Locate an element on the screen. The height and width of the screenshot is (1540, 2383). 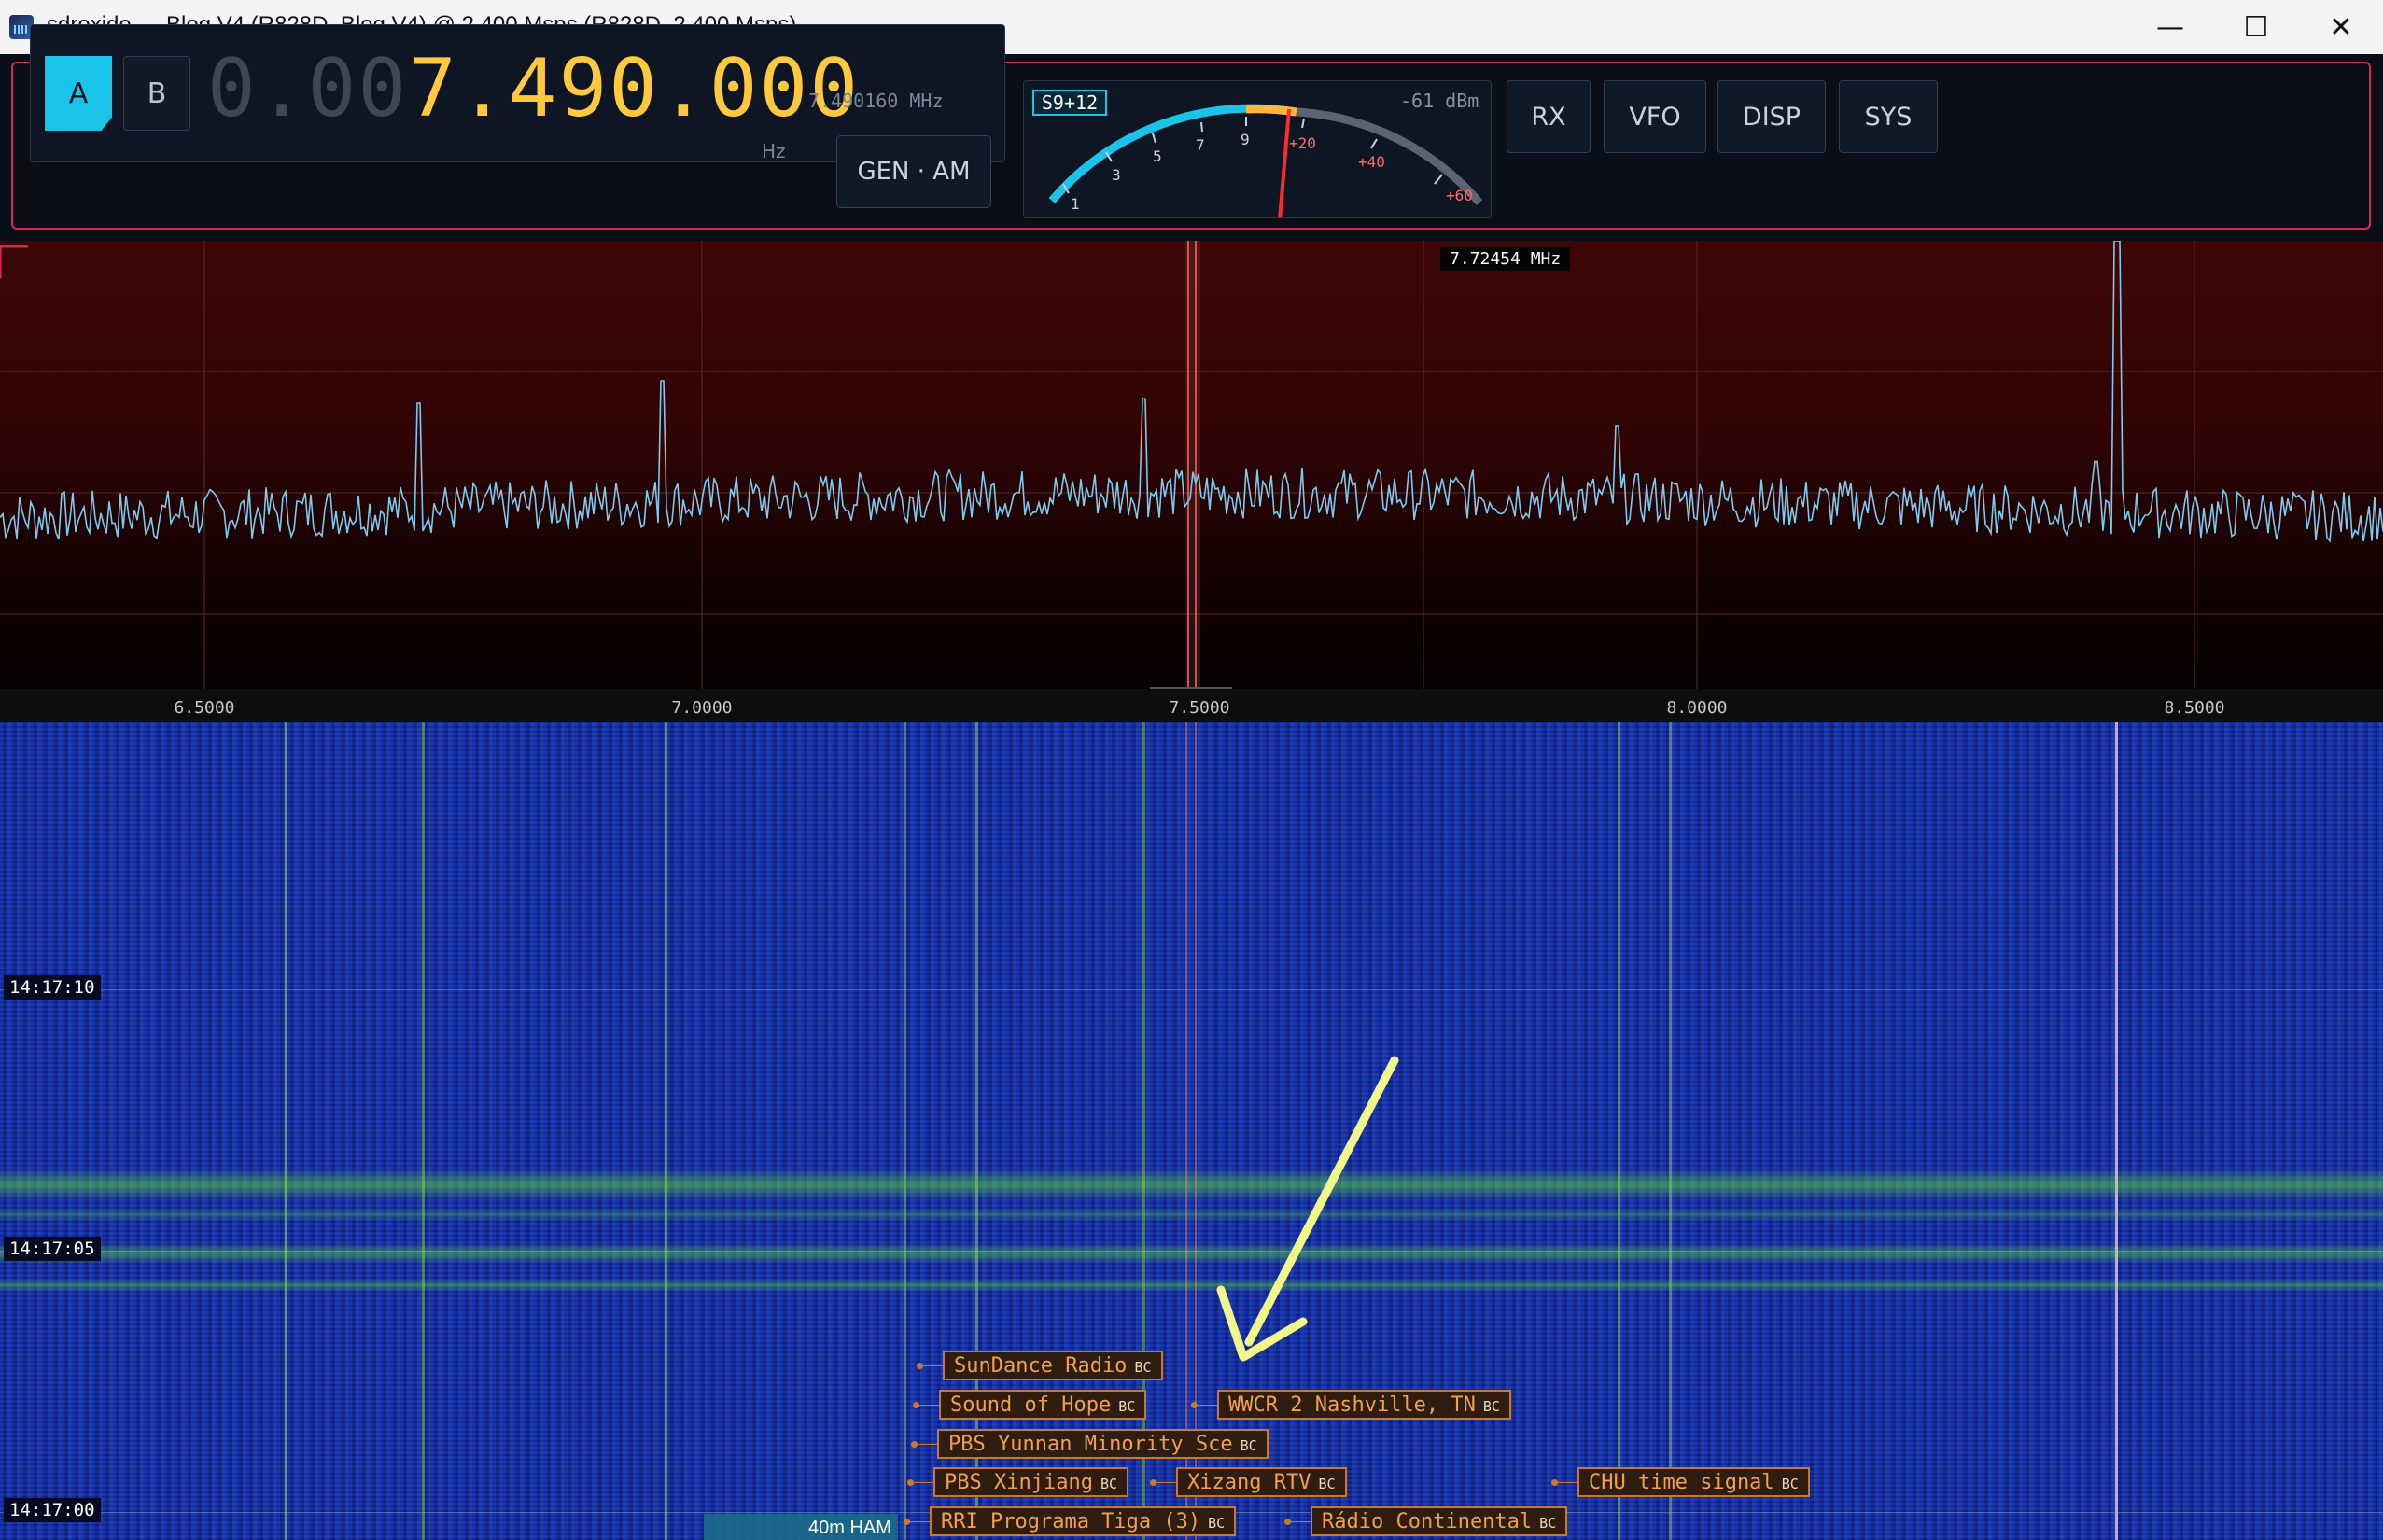
station-label: PBS Xinjiang BC is located at coordinates (1017, 1482).